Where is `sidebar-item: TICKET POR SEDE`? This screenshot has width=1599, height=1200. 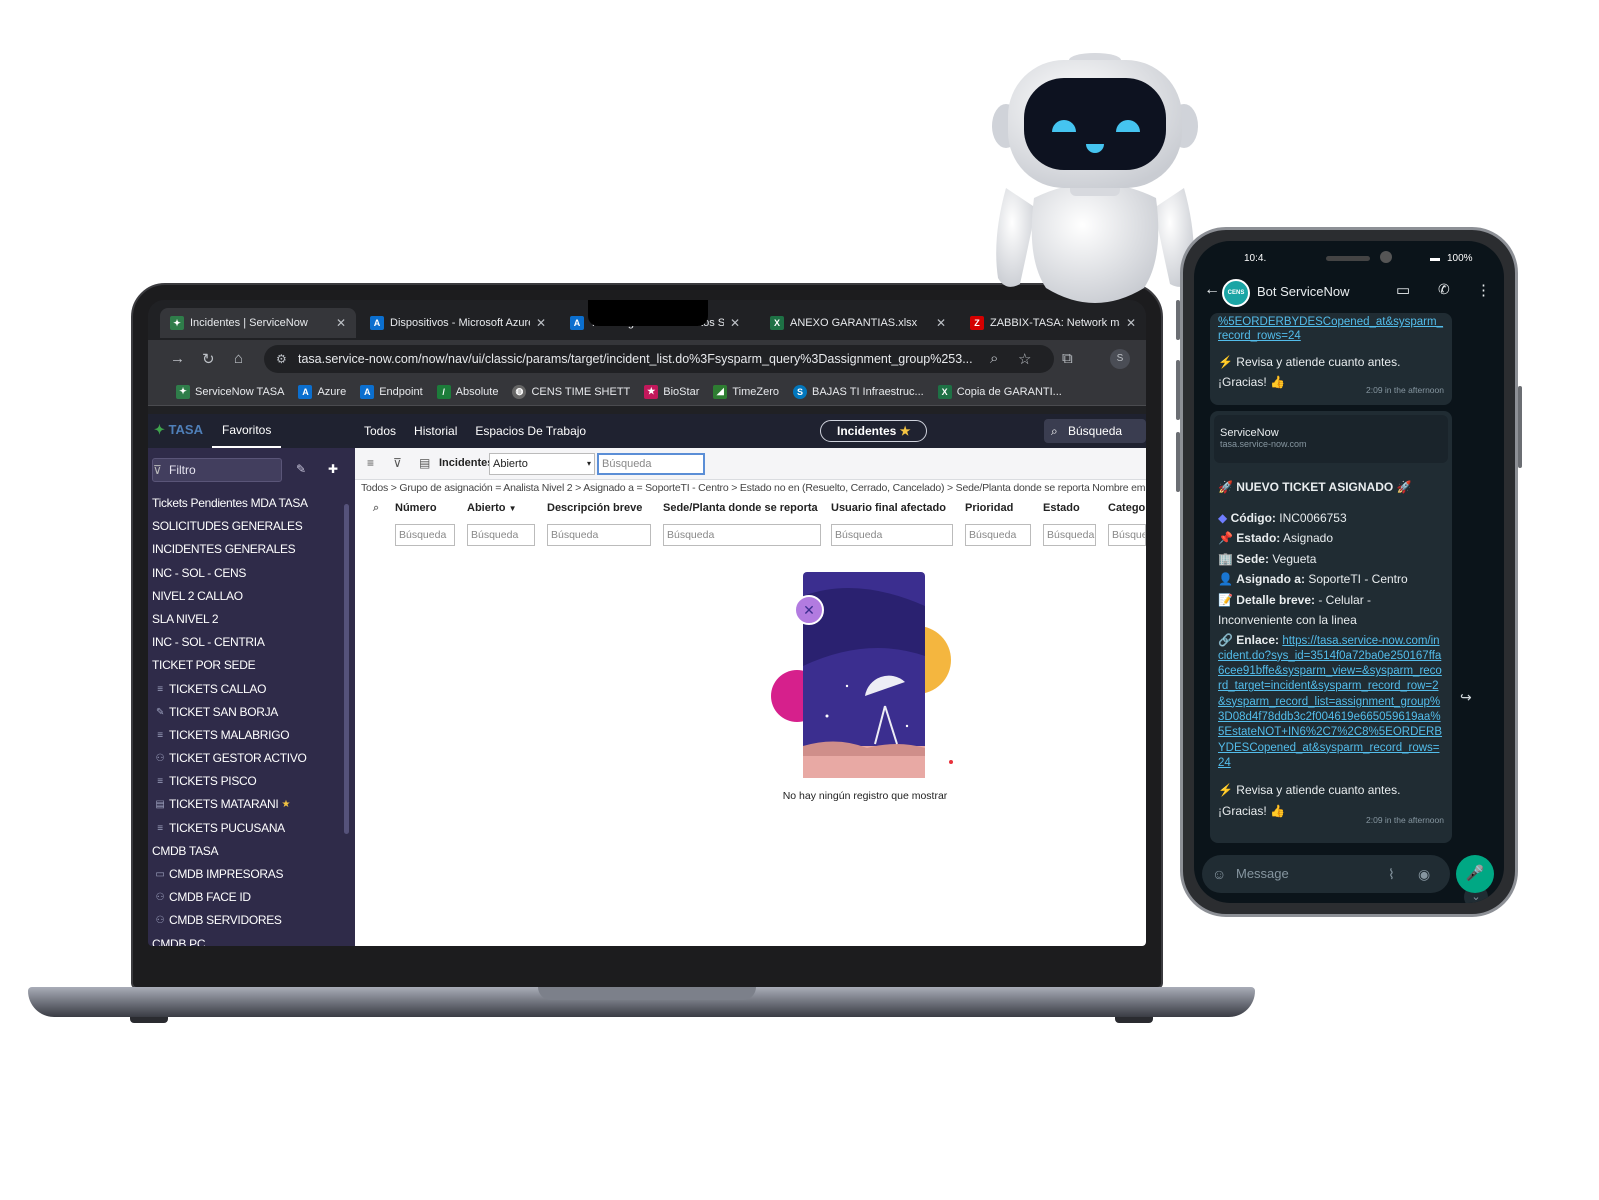 sidebar-item: TICKET POR SEDE is located at coordinates (247, 665).